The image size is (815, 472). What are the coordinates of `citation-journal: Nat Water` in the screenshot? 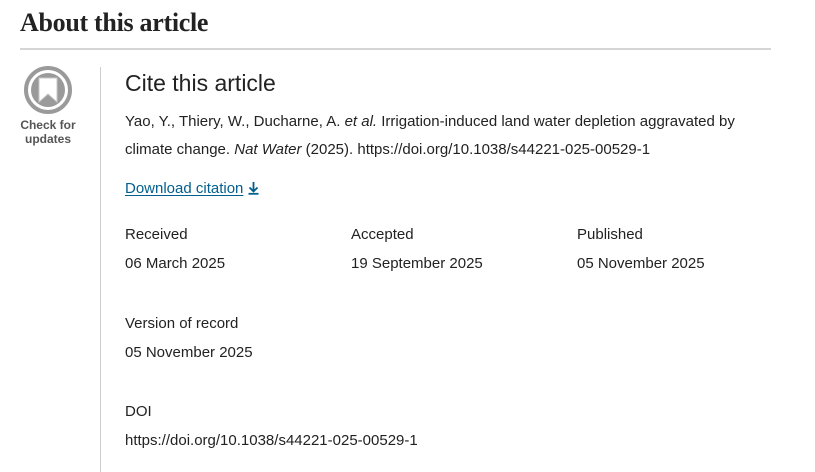 It's located at (268, 149).